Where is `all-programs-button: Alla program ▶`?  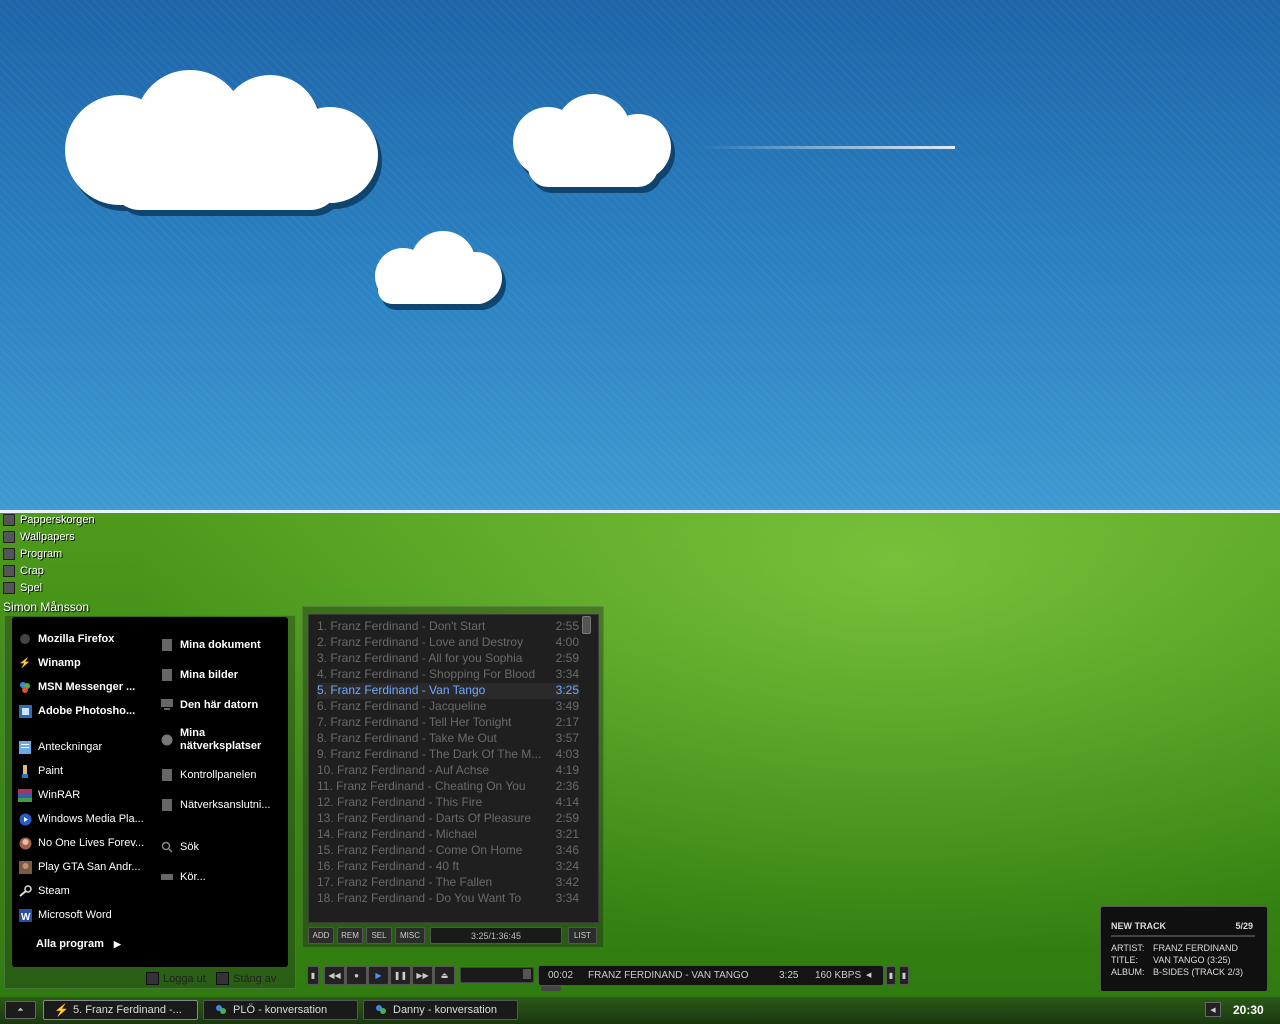
all-programs-button: Alla program ▶ is located at coordinates (78, 944).